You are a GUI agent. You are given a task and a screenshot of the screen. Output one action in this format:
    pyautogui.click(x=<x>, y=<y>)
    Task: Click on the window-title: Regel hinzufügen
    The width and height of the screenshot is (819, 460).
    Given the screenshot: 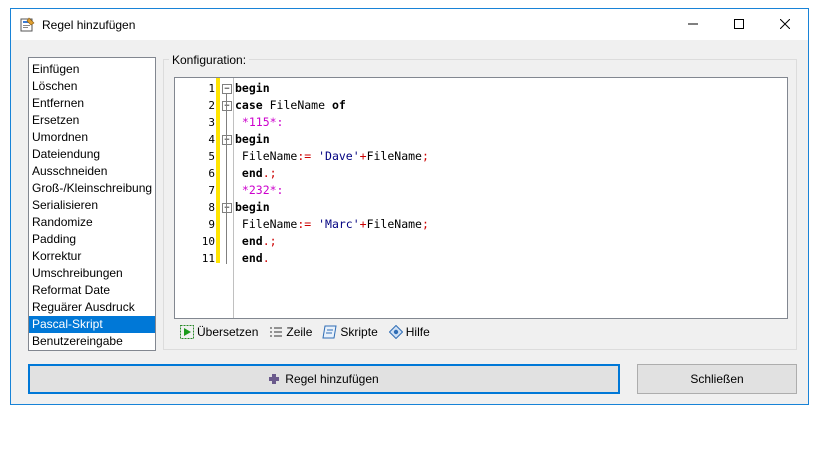 What is the action you would take?
    pyautogui.click(x=89, y=25)
    